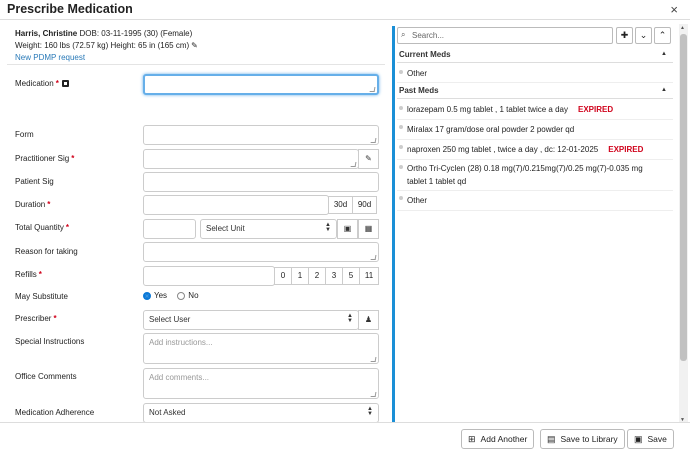  Describe the element at coordinates (317, 276) in the screenshot. I see `refill-2-button: 2` at that location.